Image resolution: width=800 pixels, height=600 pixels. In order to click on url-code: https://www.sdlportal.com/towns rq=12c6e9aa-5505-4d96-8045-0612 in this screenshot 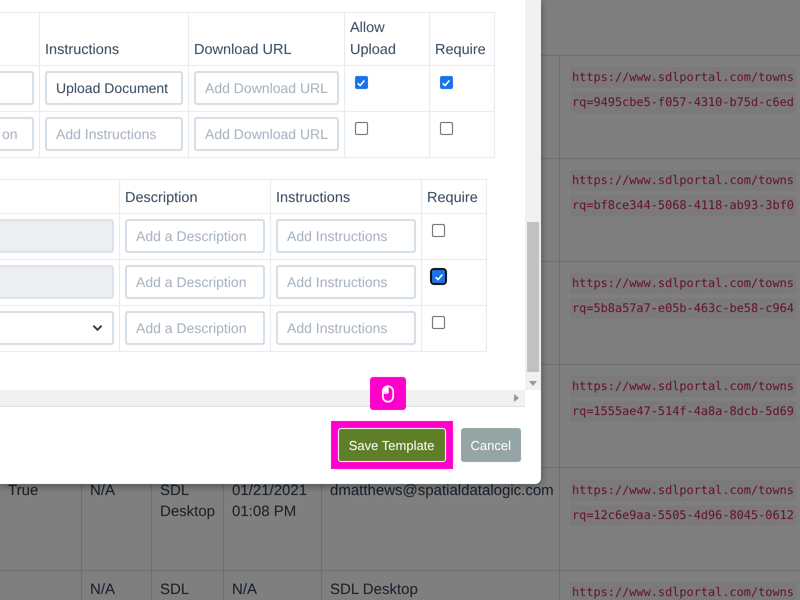, I will do `click(685, 505)`.